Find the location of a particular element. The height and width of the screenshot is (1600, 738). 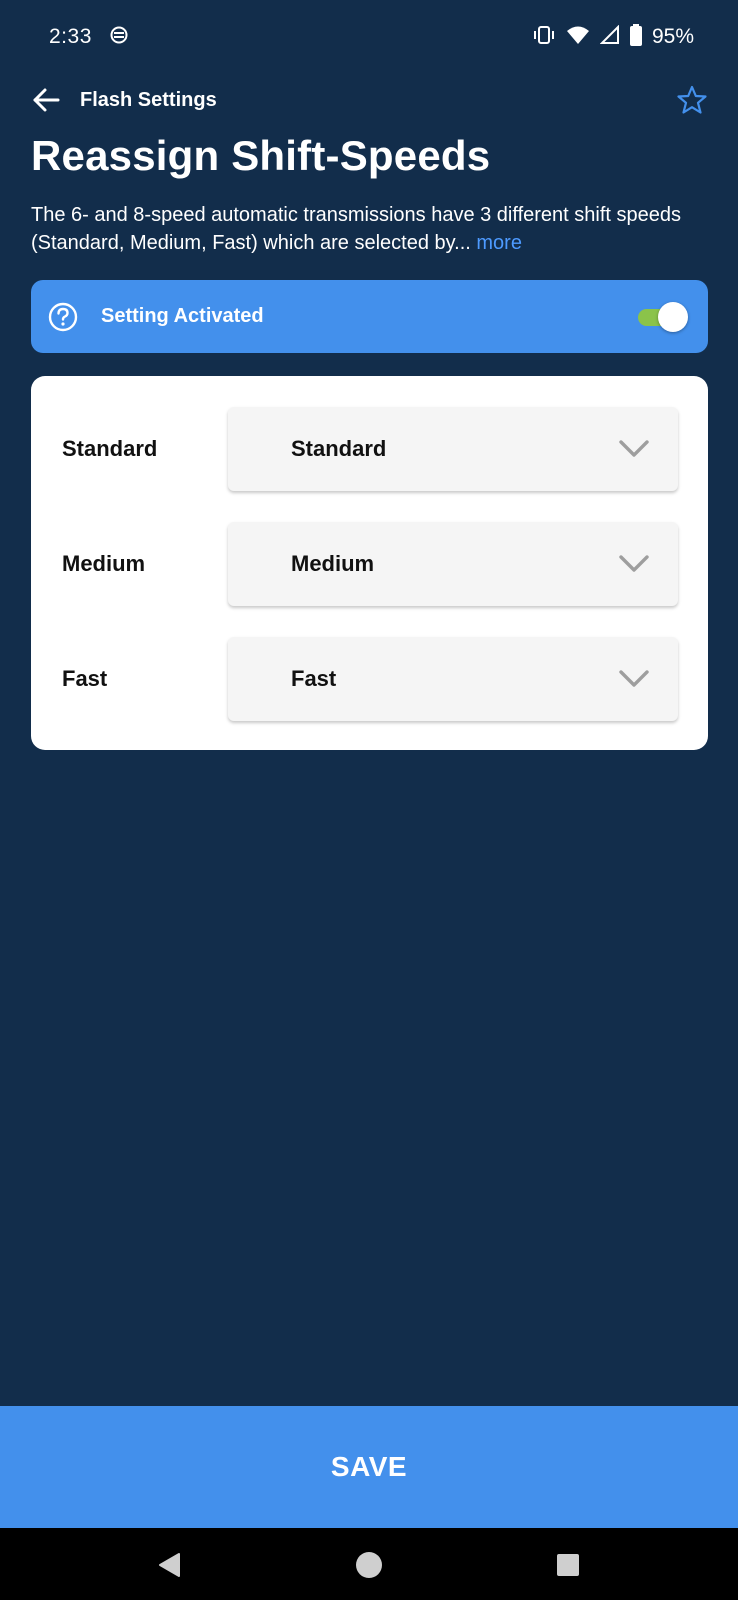

activation-label: Setting Activated is located at coordinates (182, 316).